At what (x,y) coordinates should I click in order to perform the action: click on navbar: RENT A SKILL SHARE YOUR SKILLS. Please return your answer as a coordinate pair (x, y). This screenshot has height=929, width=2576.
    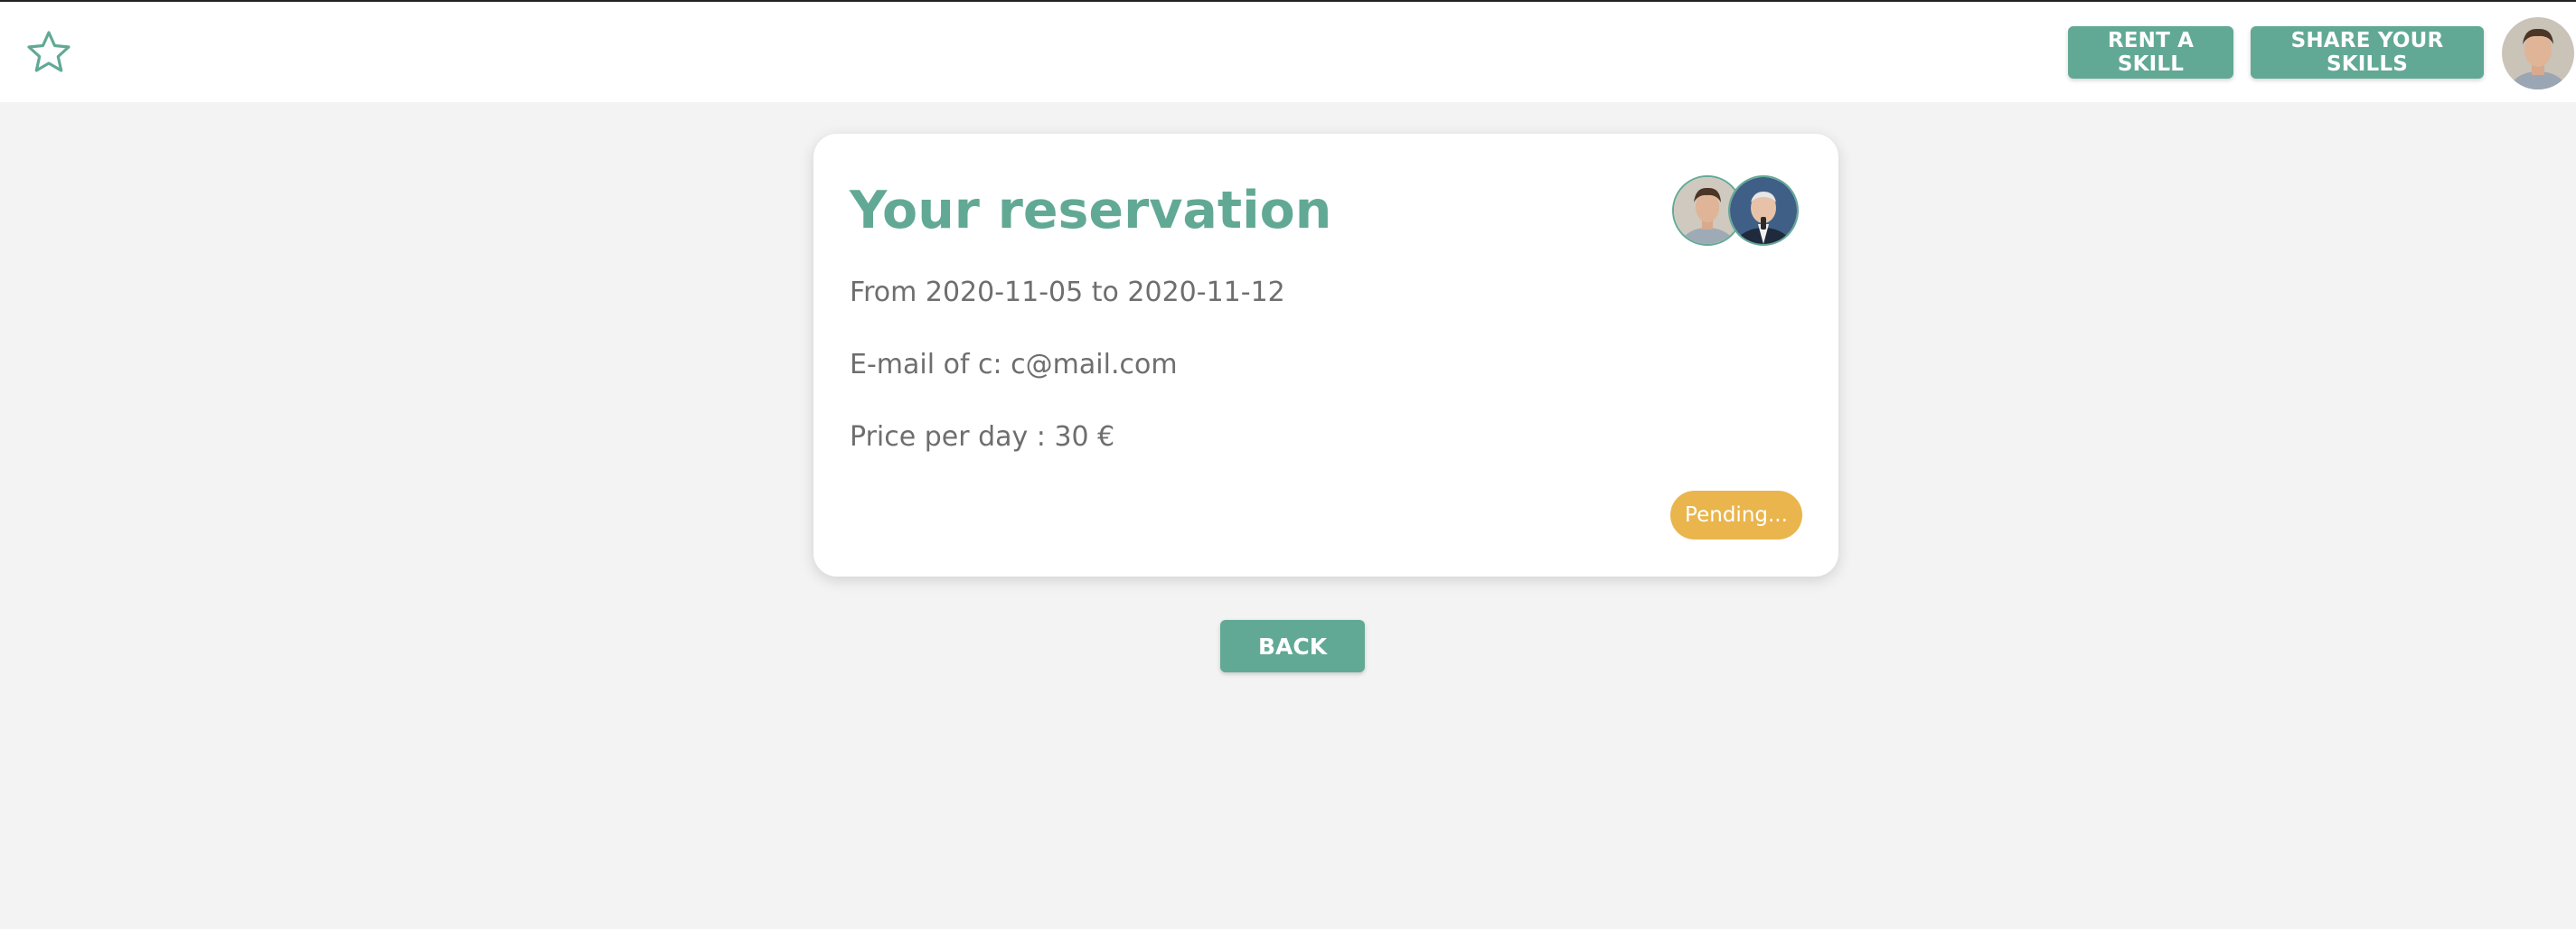
    Looking at the image, I should click on (1288, 52).